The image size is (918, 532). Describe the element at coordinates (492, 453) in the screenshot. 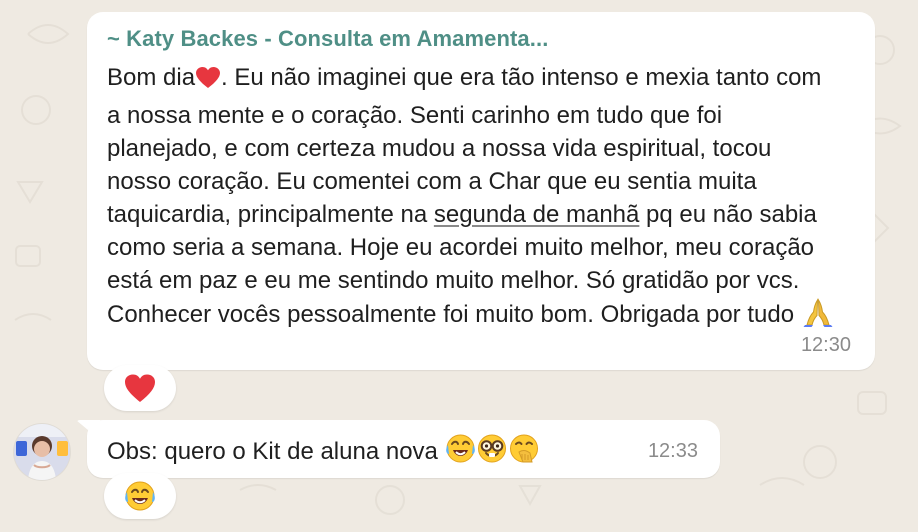

I see `nerd-face-icon` at that location.